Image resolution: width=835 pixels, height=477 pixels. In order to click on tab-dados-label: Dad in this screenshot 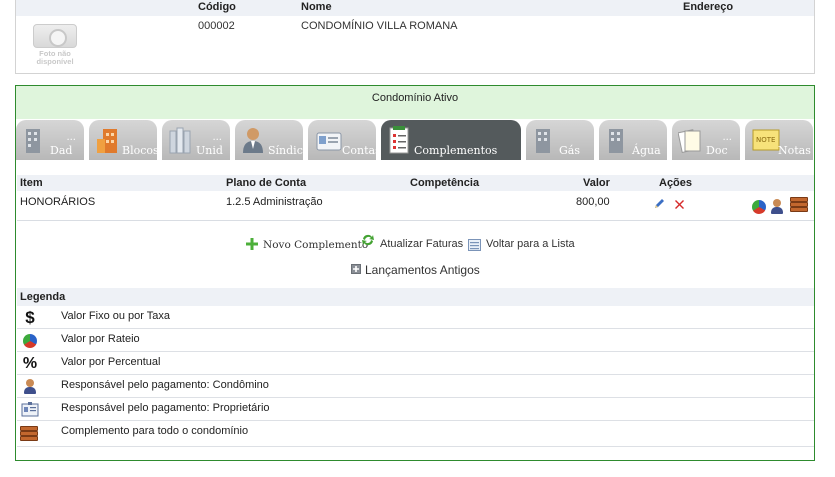, I will do `click(61, 150)`.